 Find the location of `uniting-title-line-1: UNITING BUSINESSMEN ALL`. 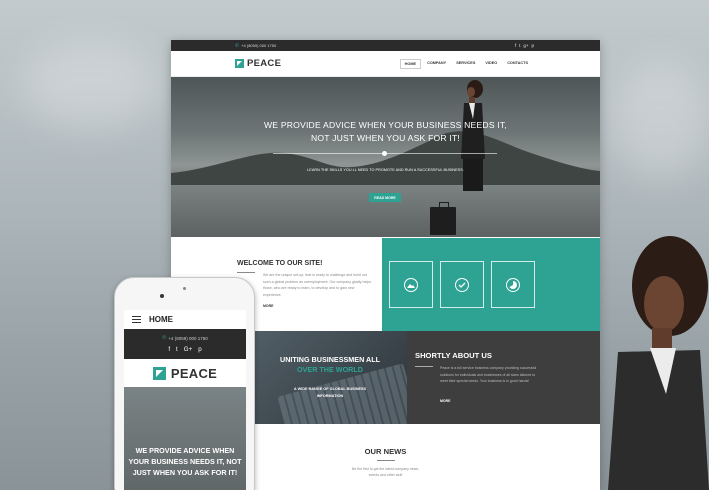

uniting-title-line-1: UNITING BUSINESSMEN ALL is located at coordinates (330, 359).